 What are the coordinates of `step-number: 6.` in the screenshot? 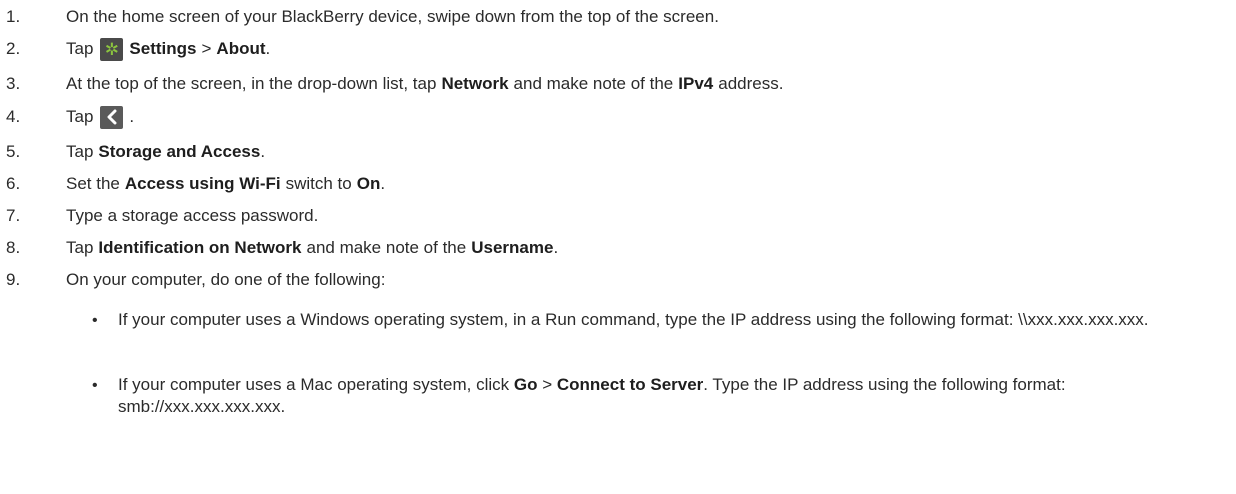 It's located at (13, 183).